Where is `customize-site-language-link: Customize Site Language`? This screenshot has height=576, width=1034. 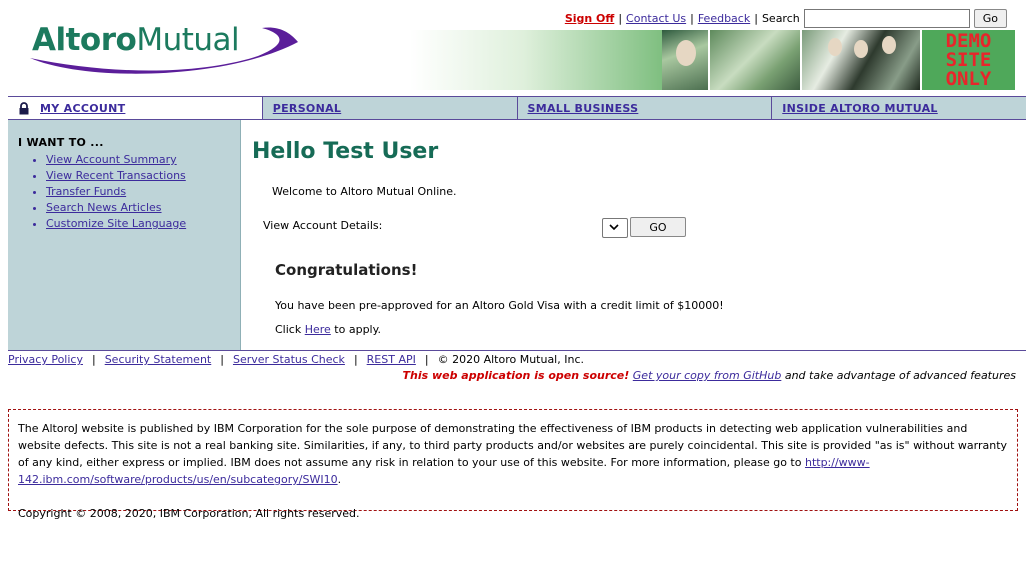 customize-site-language-link: Customize Site Language is located at coordinates (116, 223).